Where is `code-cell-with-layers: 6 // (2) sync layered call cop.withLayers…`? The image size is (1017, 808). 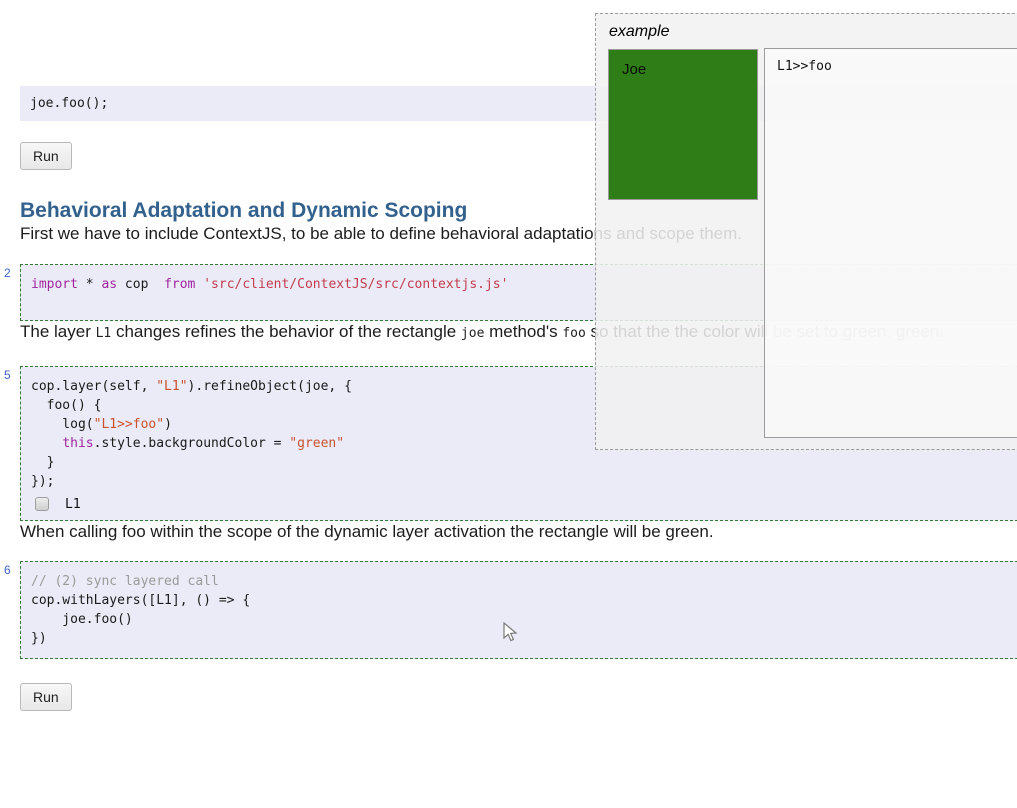
code-cell-with-layers: 6 // (2) sync layered call cop.withLayers… is located at coordinates (510, 610).